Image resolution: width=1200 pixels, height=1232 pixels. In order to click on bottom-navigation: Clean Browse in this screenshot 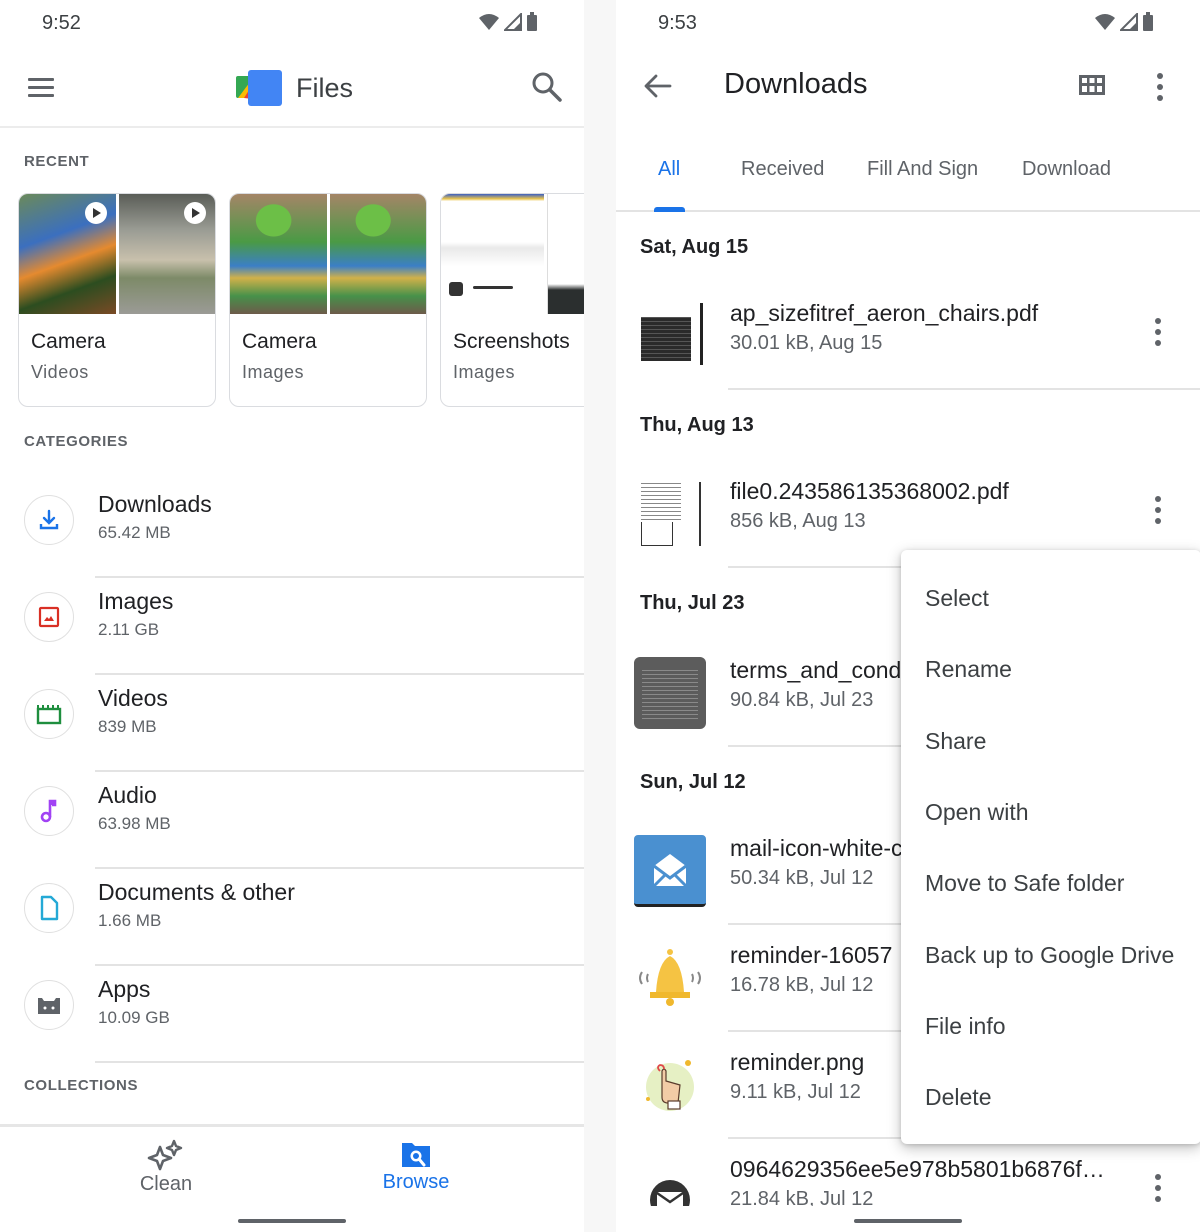, I will do `click(292, 1178)`.